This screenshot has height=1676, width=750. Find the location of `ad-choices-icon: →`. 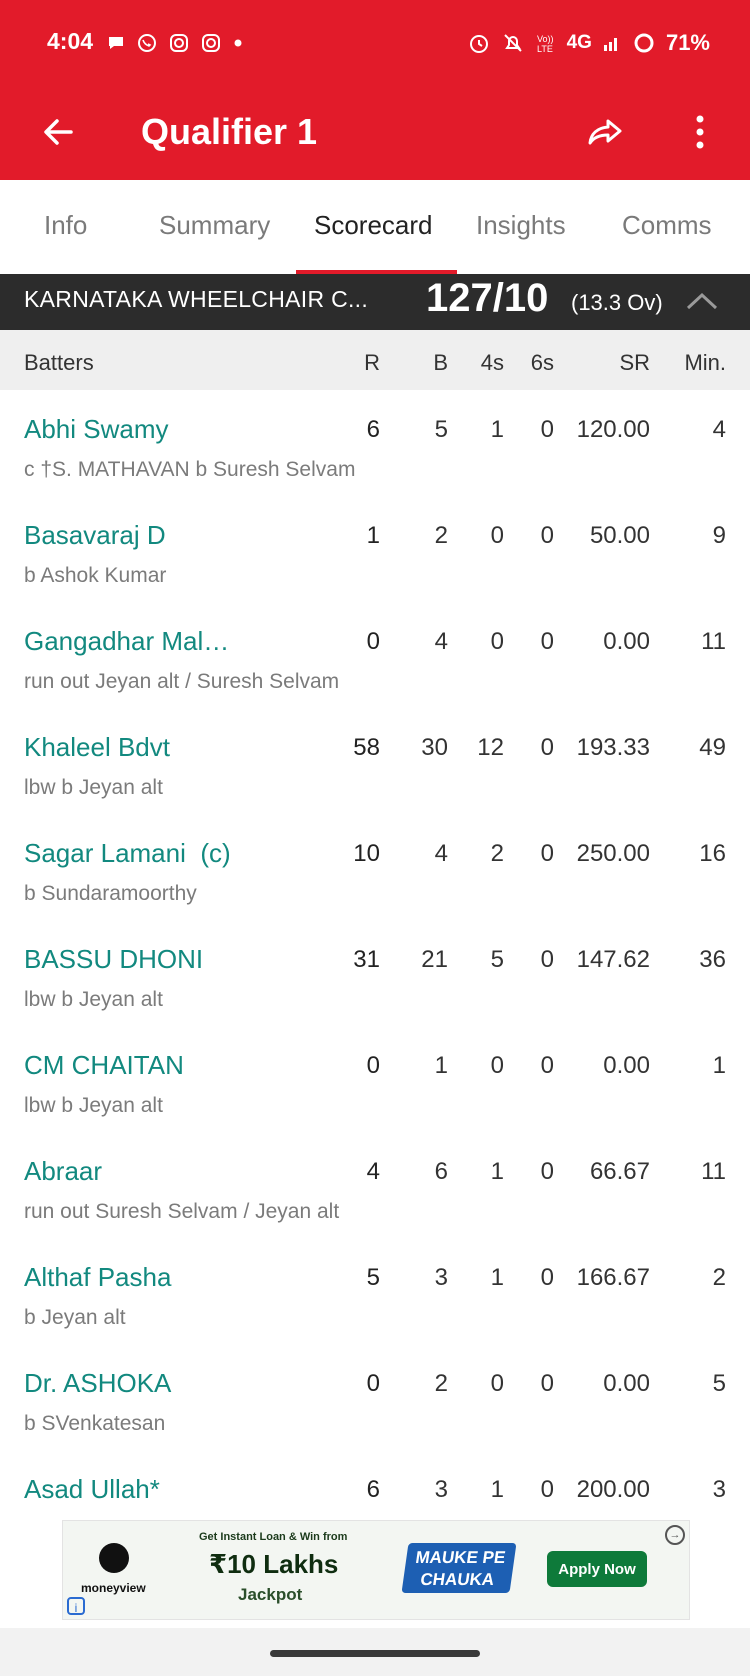

ad-choices-icon: → is located at coordinates (675, 1535).